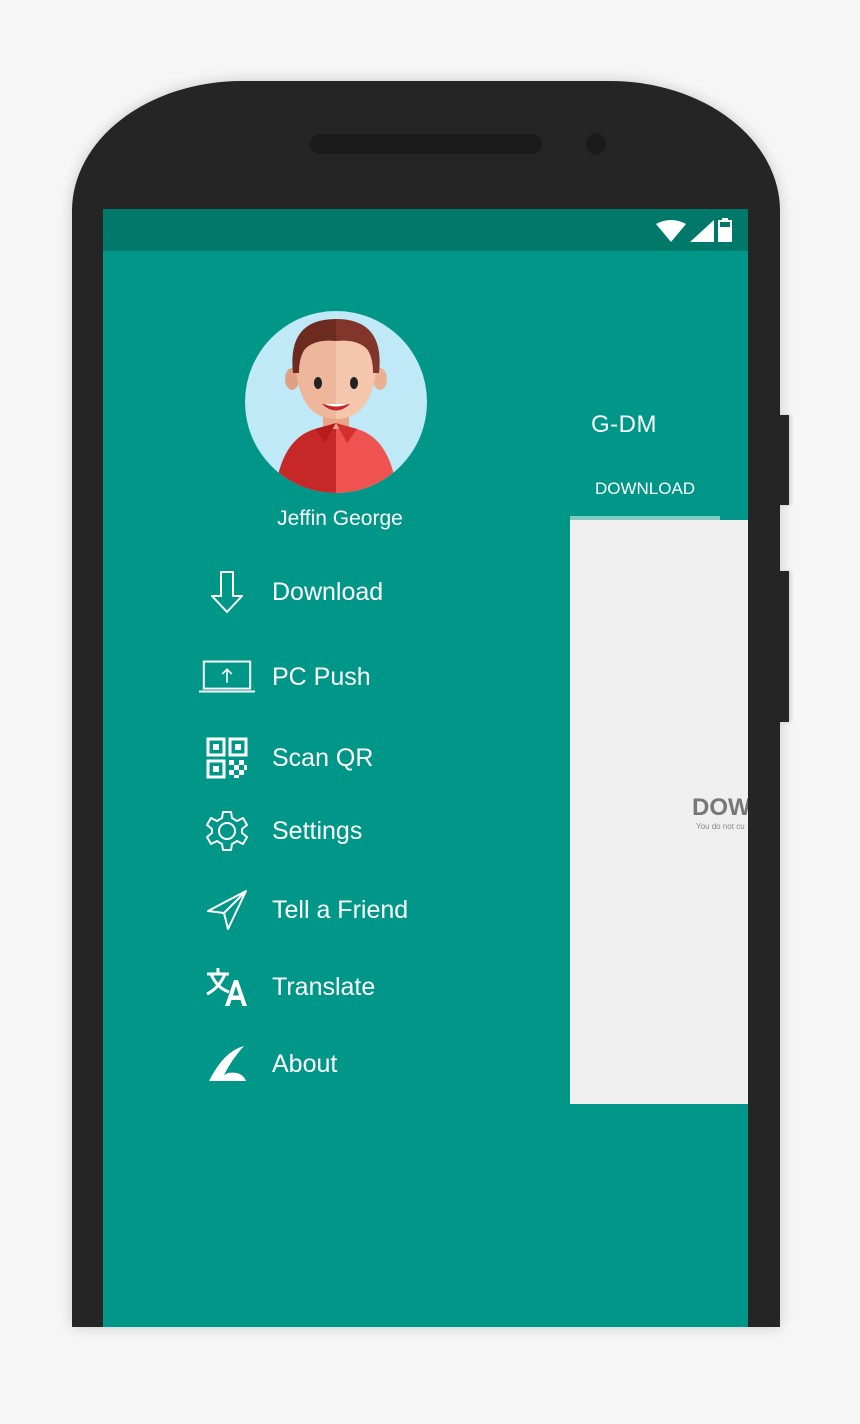 This screenshot has height=1424, width=860. Describe the element at coordinates (784, 646) in the screenshot. I see `phone-volume-button` at that location.